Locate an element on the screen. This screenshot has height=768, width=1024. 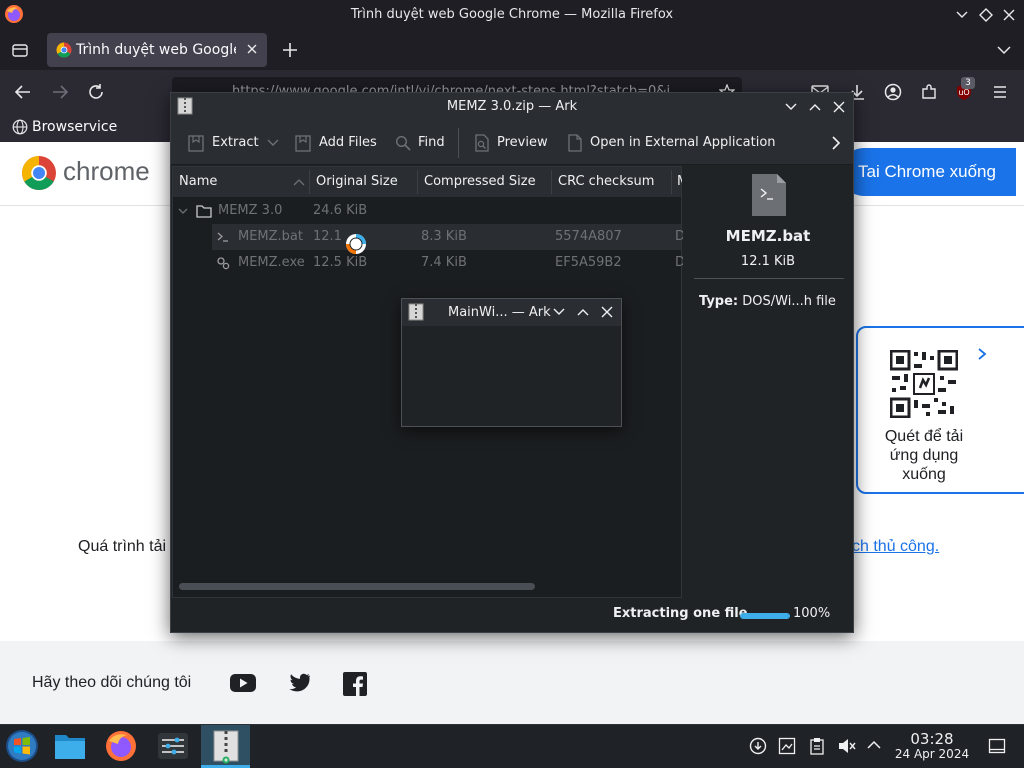
toolbar-overflow-chevron-icon is located at coordinates (836, 143).